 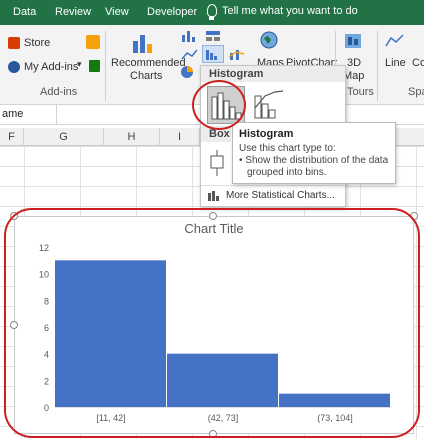 I want to click on box-whisker-icon, so click(x=217, y=163).